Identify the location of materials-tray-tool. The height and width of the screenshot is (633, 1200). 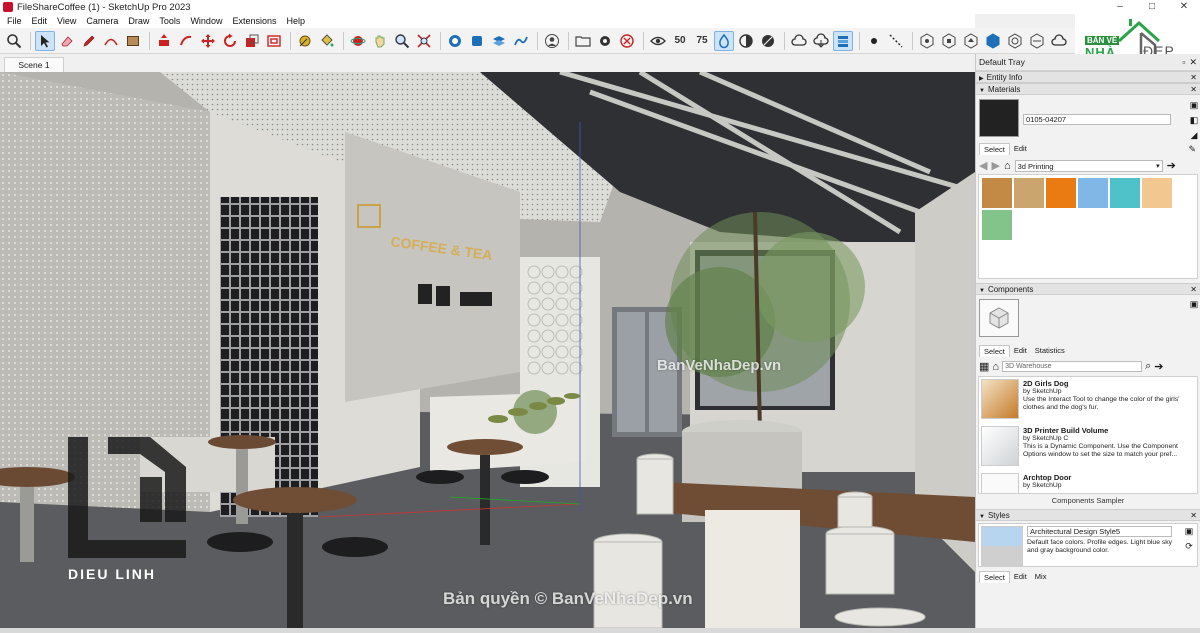
(843, 40).